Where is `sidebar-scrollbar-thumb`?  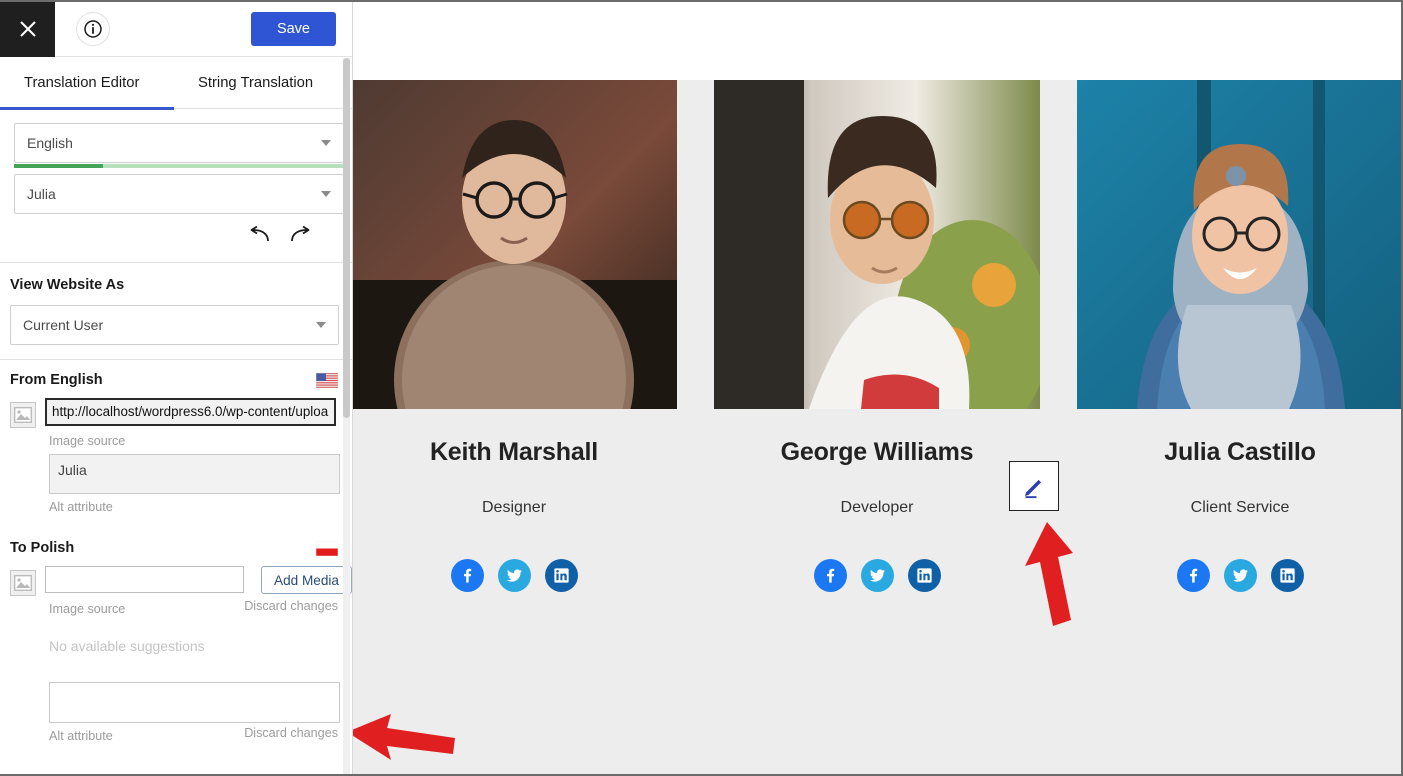
sidebar-scrollbar-thumb is located at coordinates (346, 238).